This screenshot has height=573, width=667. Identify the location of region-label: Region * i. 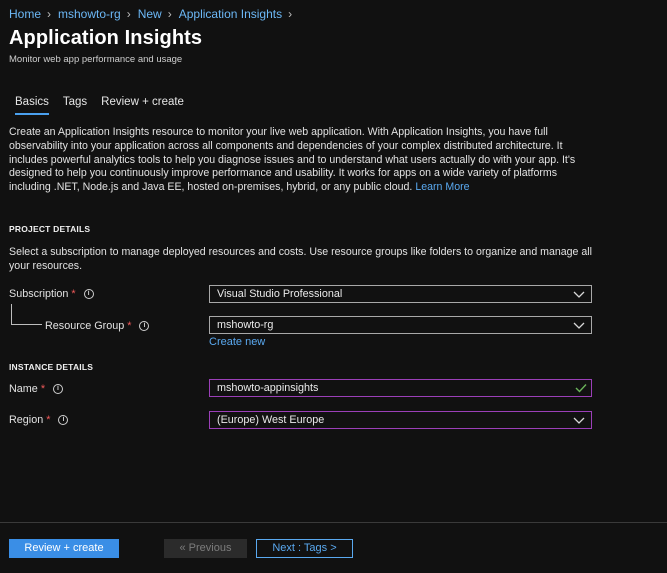
(39, 420).